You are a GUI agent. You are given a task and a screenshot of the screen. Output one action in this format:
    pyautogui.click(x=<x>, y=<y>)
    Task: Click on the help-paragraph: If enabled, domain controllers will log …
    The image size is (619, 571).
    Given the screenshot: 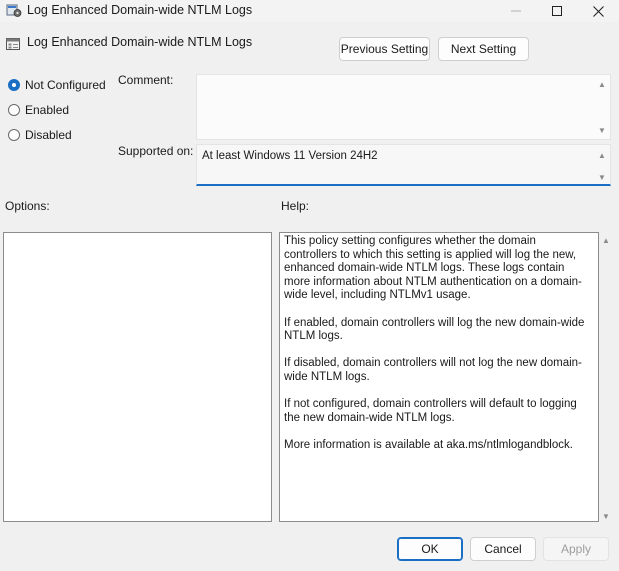 What is the action you would take?
    pyautogui.click(x=434, y=329)
    